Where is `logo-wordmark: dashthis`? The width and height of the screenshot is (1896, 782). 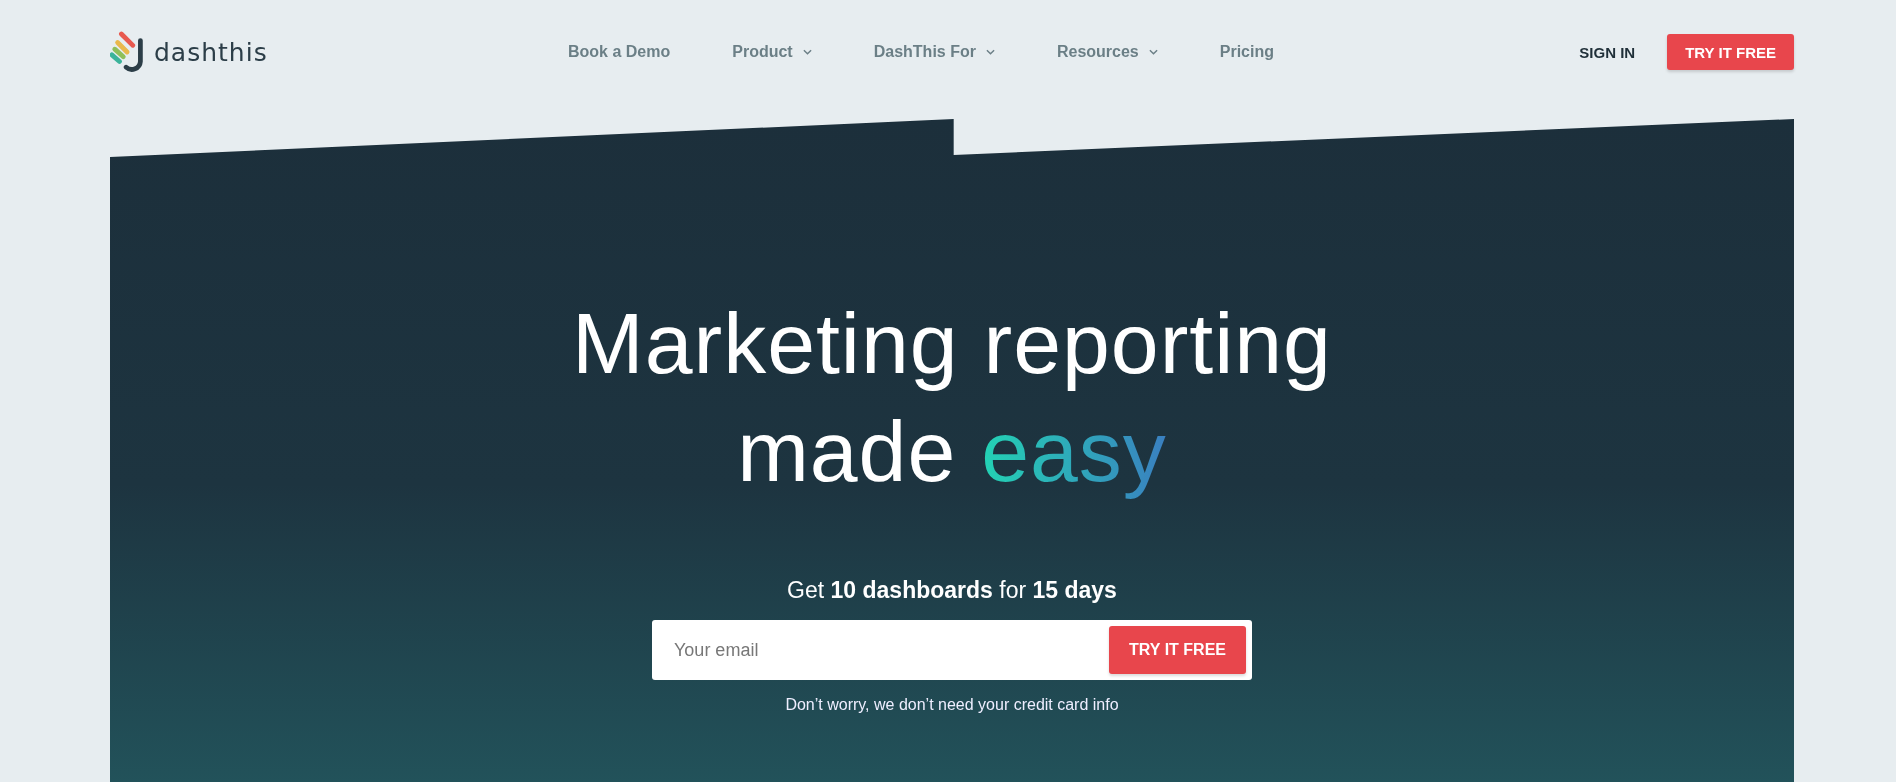 logo-wordmark: dashthis is located at coordinates (211, 52).